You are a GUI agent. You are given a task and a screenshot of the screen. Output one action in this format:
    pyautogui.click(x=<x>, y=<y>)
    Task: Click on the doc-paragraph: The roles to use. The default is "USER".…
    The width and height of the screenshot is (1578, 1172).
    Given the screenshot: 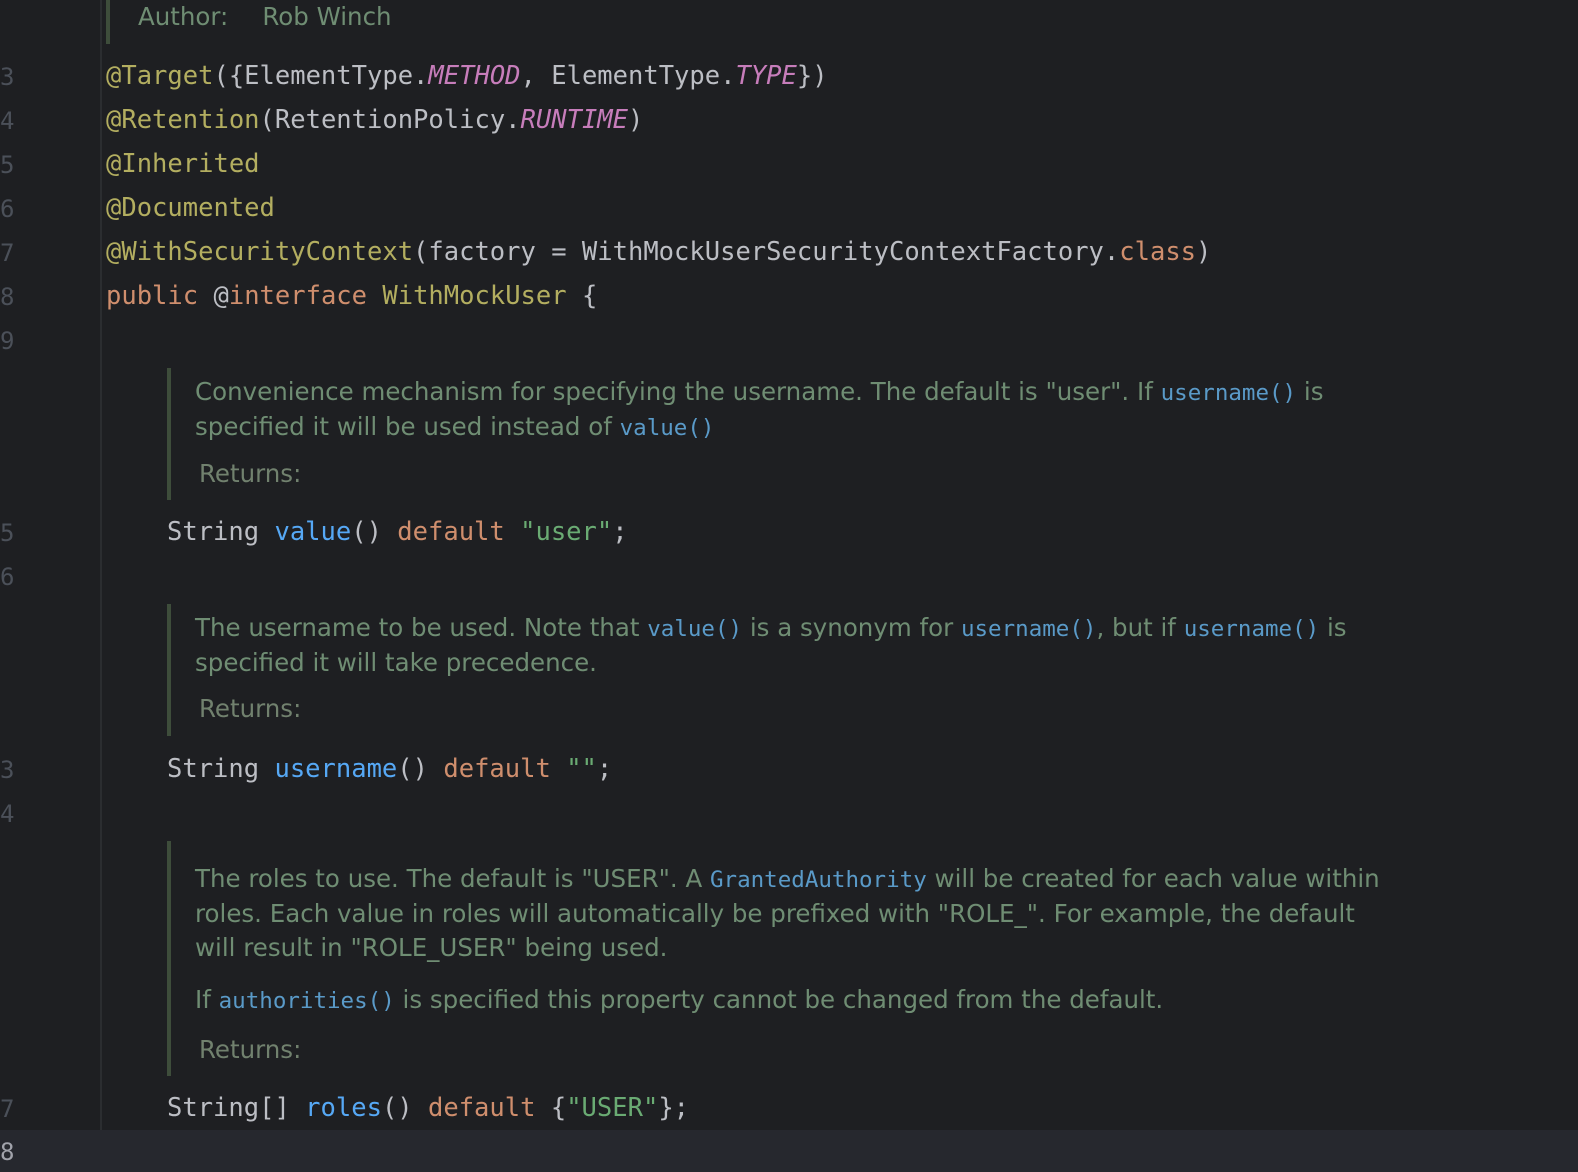 What is the action you would take?
    pyautogui.click(x=787, y=913)
    